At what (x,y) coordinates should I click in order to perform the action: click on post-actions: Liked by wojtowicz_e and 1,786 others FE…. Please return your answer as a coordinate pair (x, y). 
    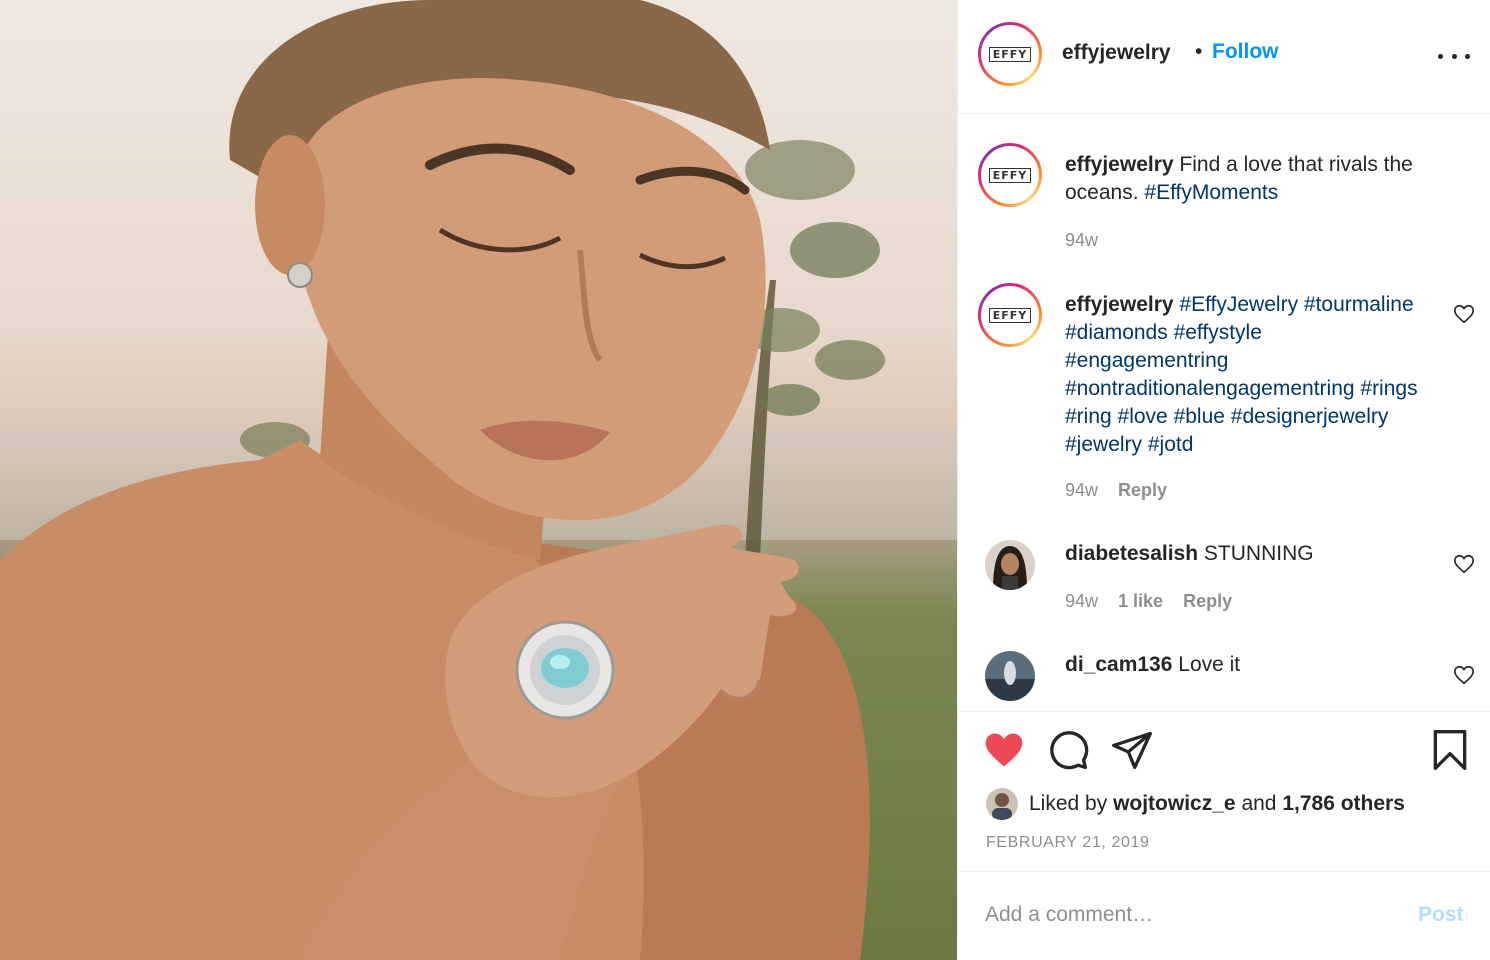
    Looking at the image, I should click on (1224, 791).